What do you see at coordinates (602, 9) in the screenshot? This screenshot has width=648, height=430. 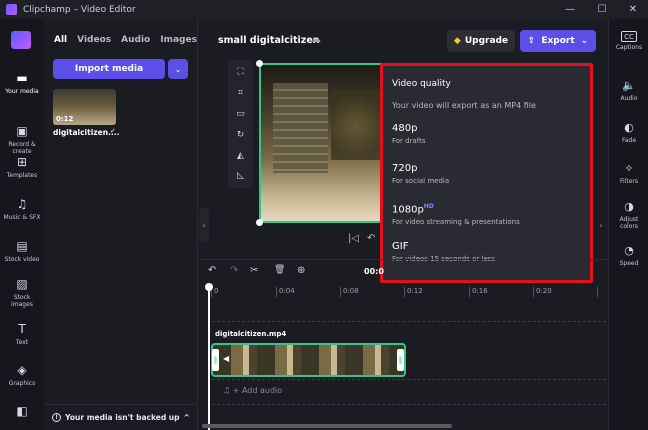 I see `maximize-button: ☐` at bounding box center [602, 9].